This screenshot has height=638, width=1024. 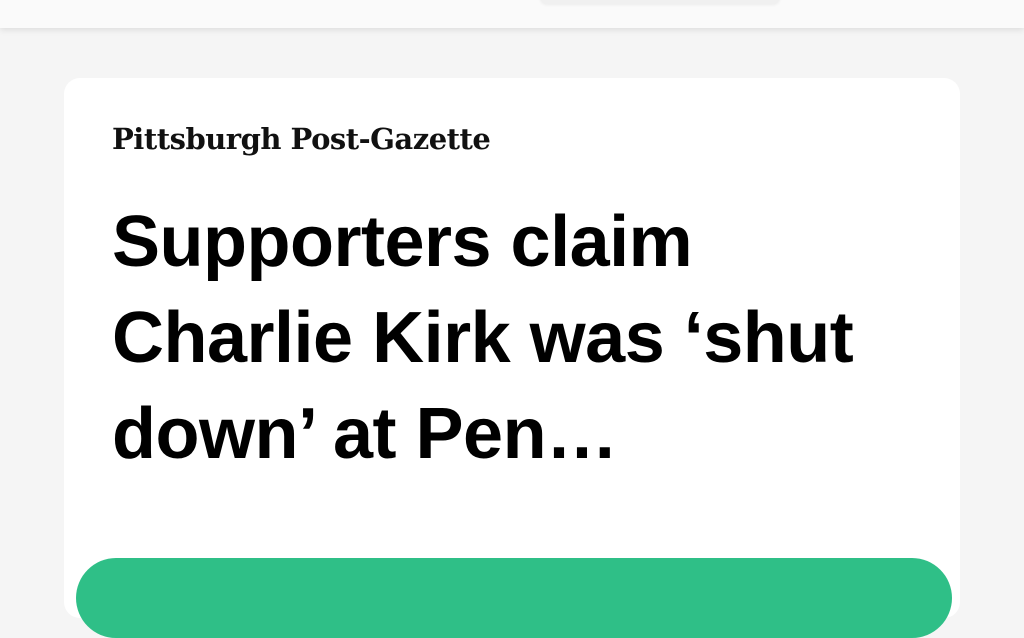 I want to click on article-action-button, so click(x=514, y=598).